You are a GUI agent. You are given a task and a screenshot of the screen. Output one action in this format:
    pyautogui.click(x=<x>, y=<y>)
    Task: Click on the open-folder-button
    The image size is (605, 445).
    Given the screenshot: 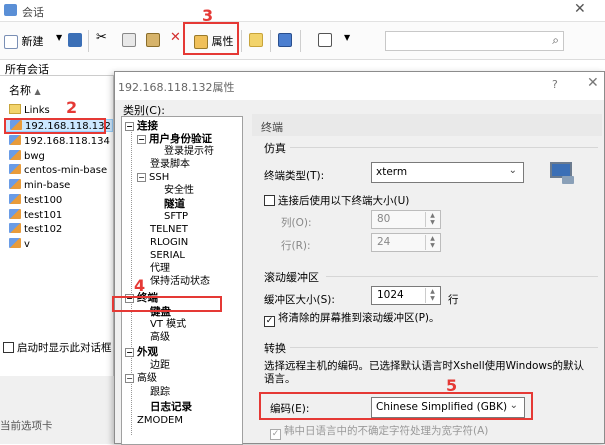 What is the action you would take?
    pyautogui.click(x=256, y=40)
    